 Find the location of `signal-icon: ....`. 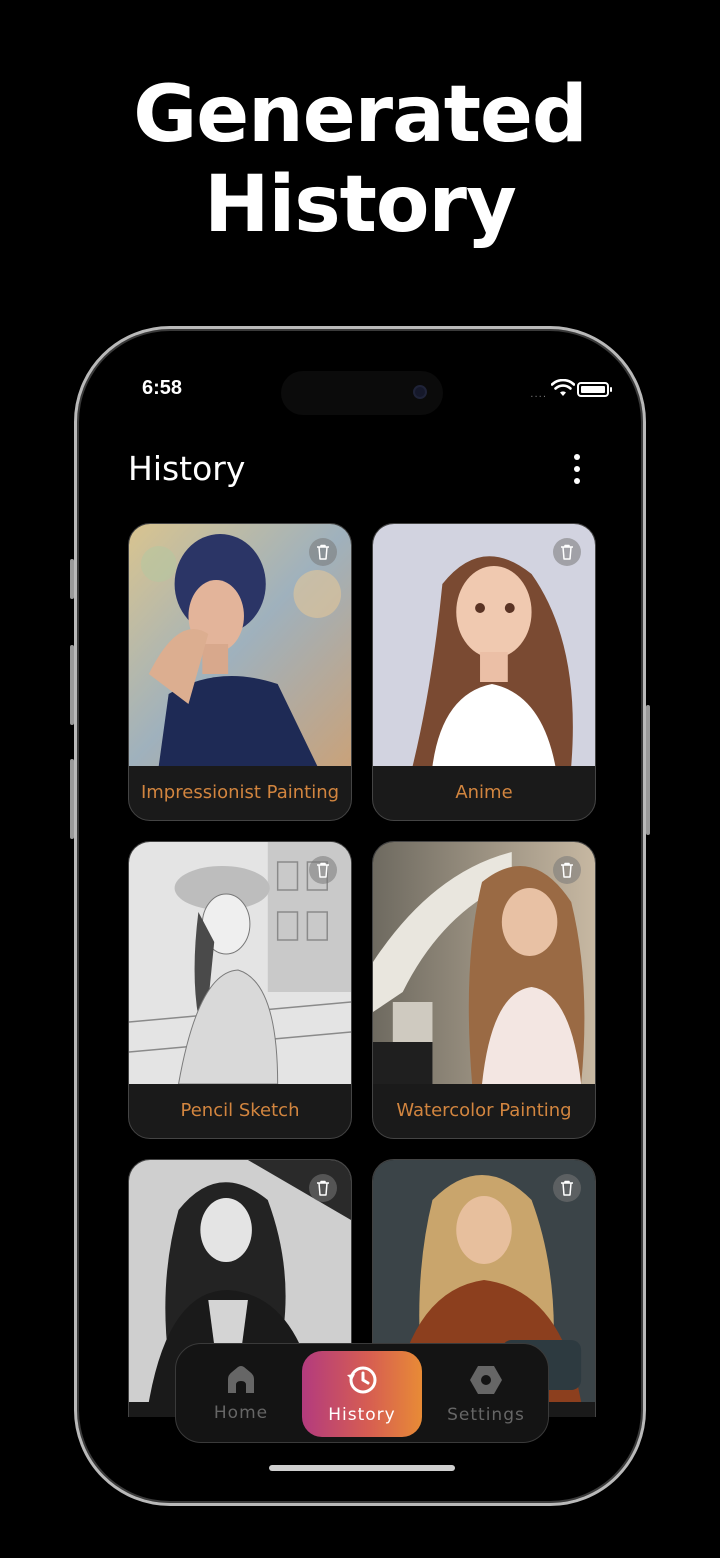

signal-icon: .... is located at coordinates (538, 394).